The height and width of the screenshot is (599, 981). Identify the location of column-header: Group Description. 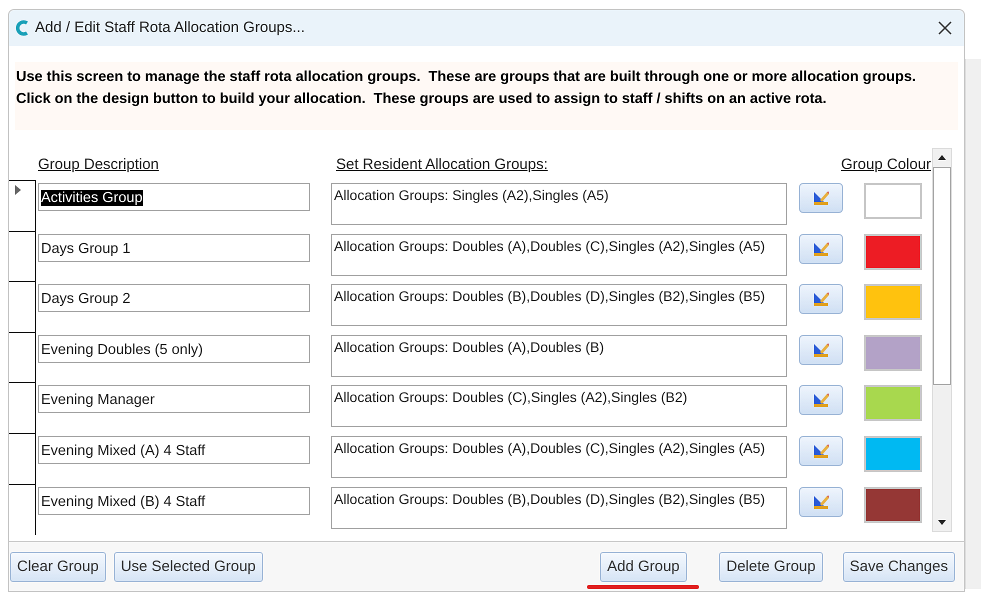
(99, 164).